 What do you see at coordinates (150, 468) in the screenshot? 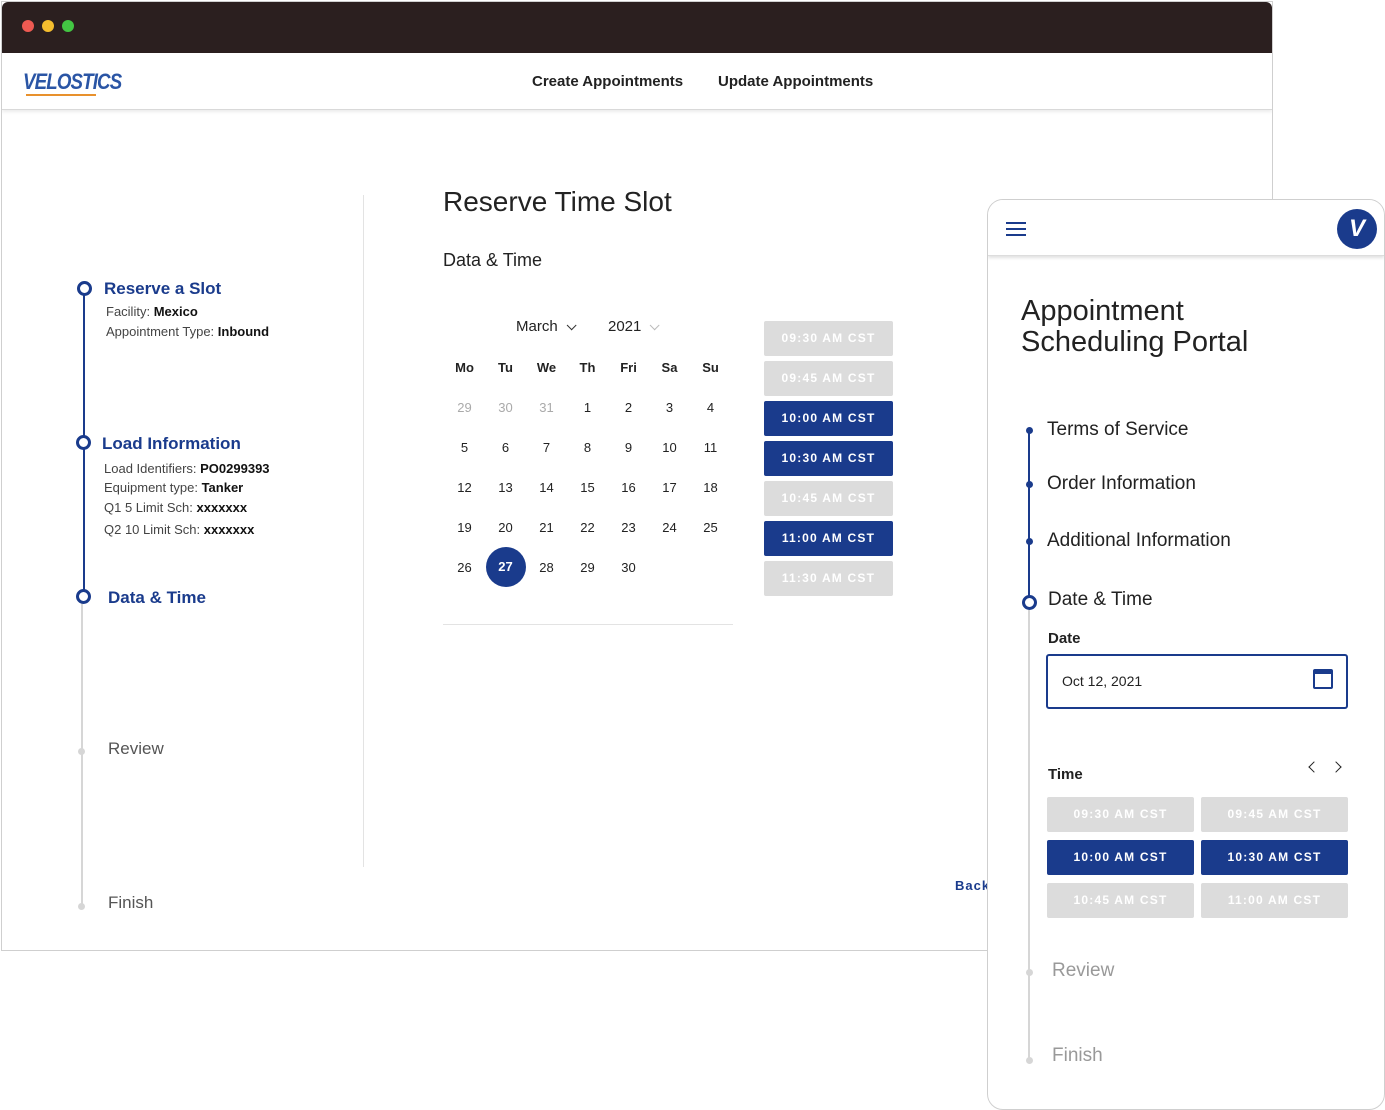
I see `load-identifiers-label: Load Identifiers:` at bounding box center [150, 468].